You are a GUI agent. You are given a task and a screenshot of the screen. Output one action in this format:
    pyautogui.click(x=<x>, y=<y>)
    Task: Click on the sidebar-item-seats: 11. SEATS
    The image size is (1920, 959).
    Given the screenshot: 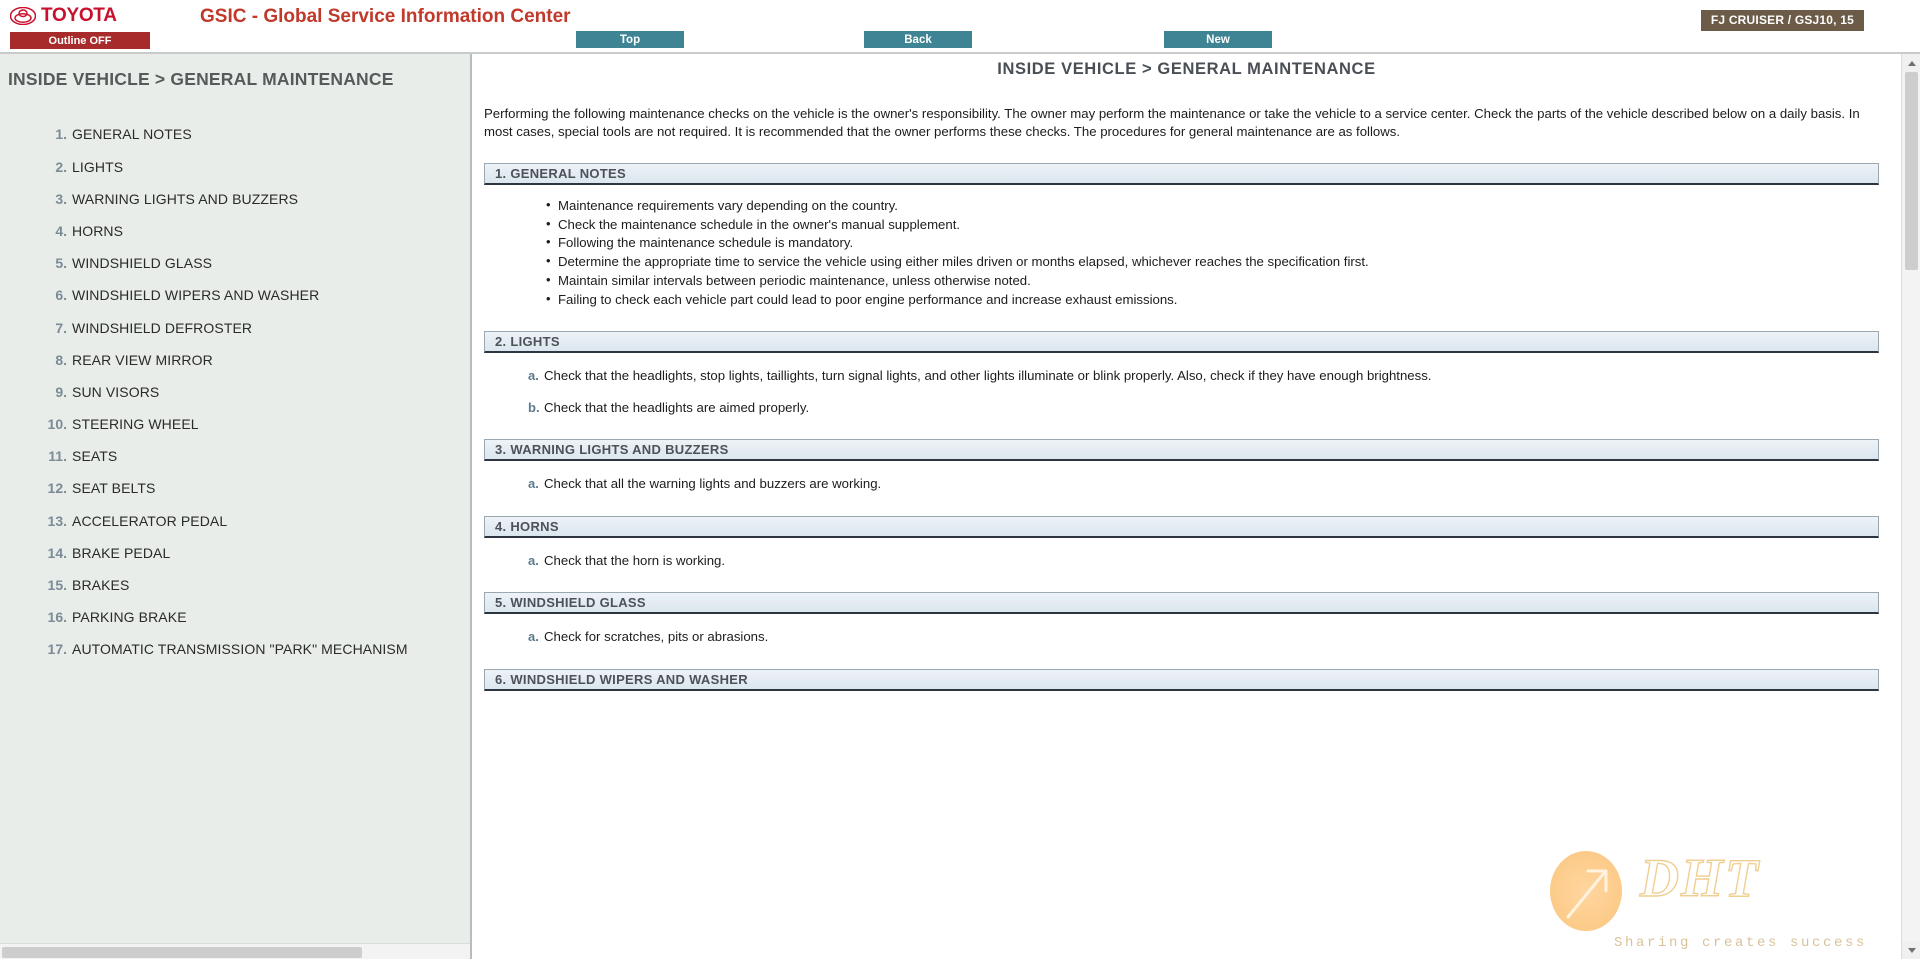 What is the action you would take?
    pyautogui.click(x=235, y=456)
    